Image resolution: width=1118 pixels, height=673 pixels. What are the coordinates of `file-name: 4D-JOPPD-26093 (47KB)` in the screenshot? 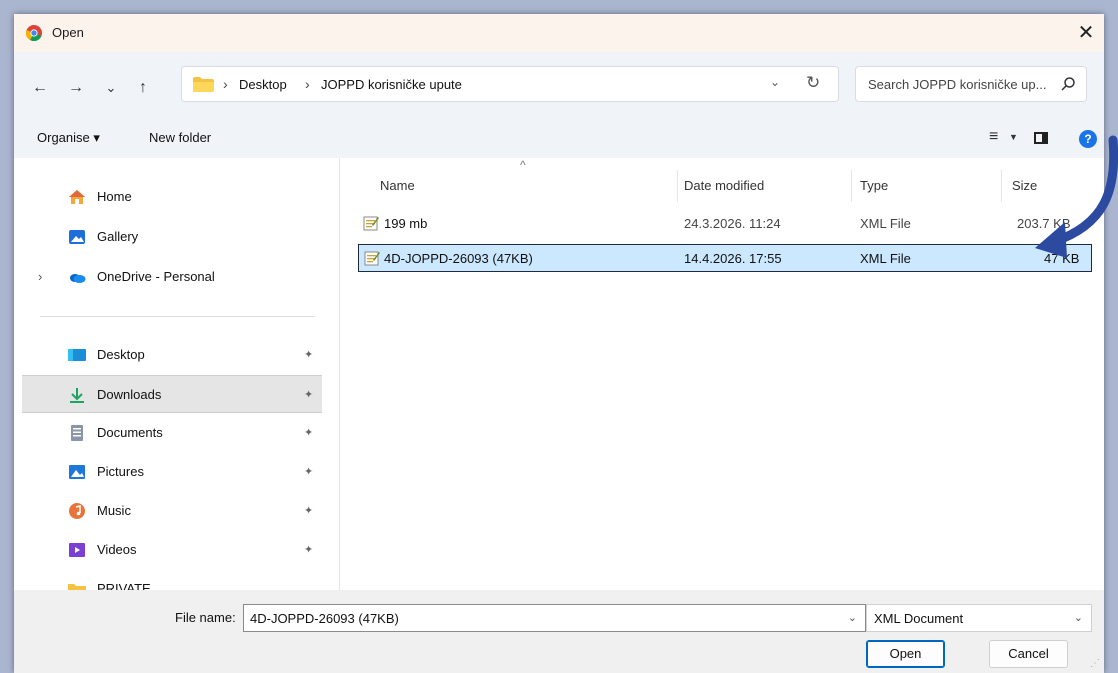 It's located at (458, 258).